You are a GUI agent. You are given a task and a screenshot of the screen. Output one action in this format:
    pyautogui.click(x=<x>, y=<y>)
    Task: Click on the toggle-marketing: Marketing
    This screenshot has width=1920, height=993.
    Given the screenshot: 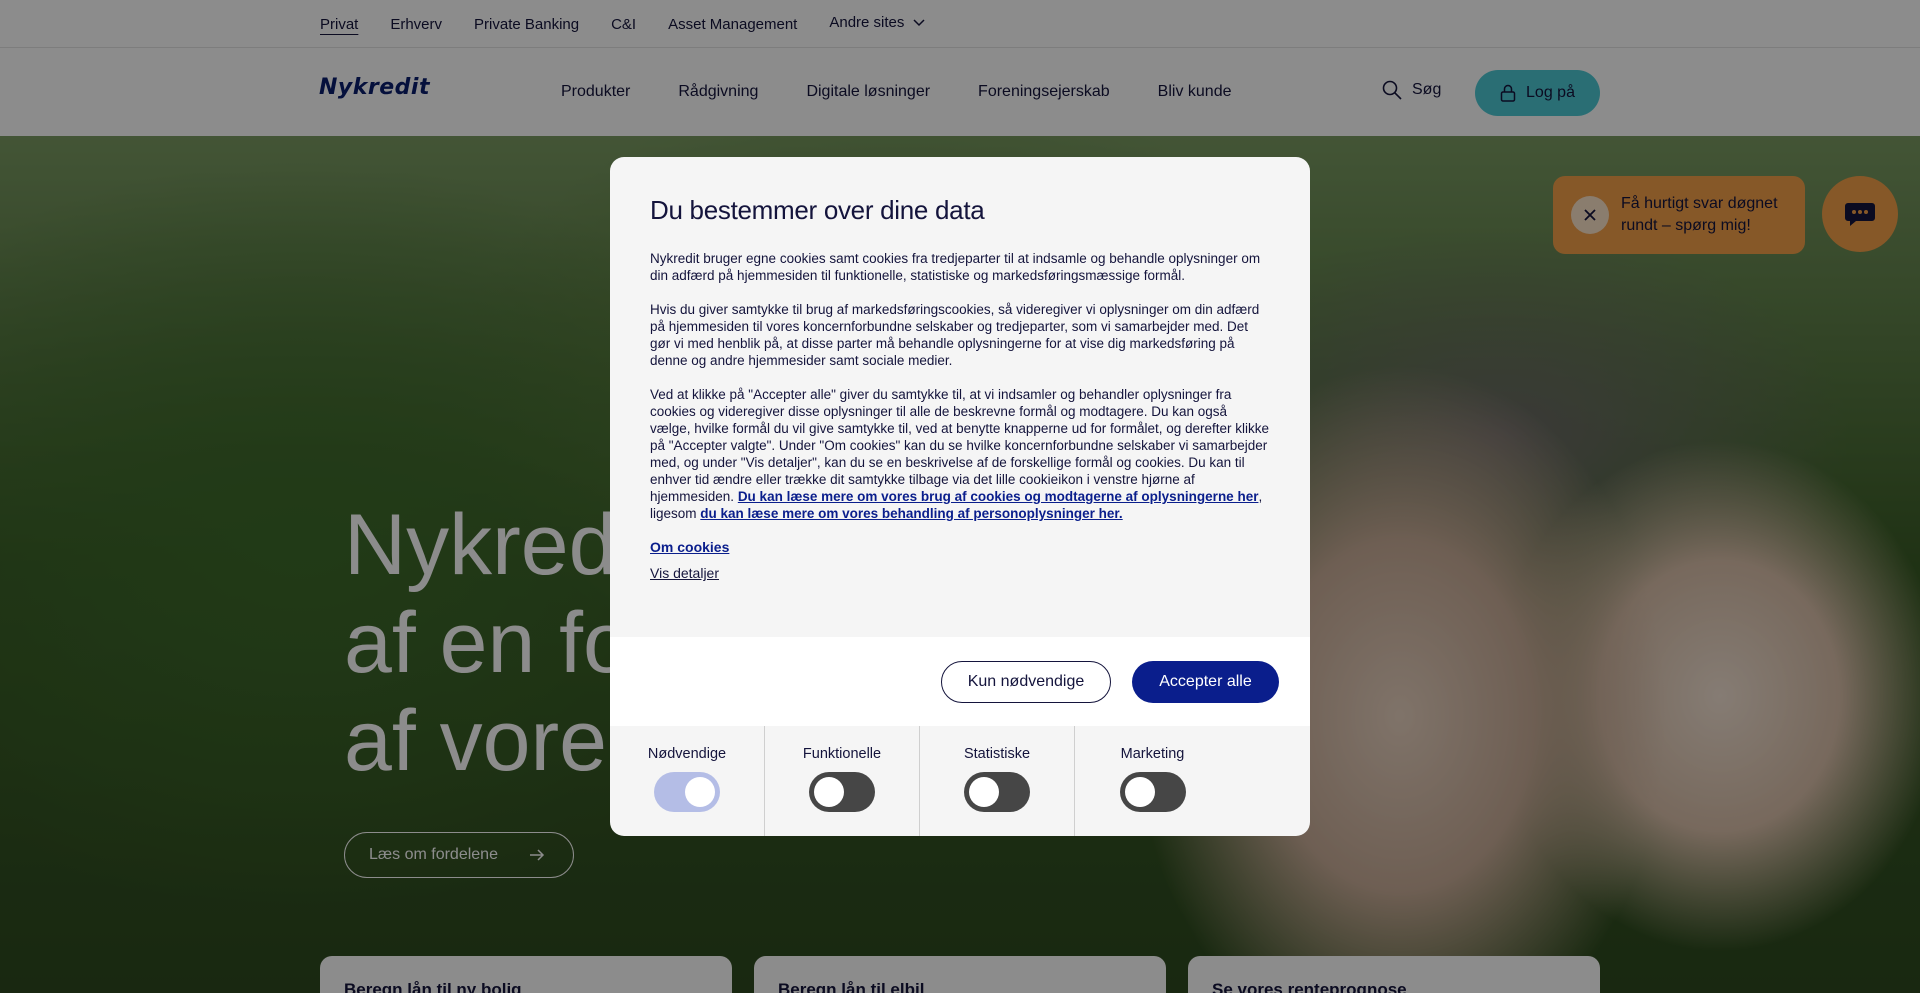 What is the action you would take?
    pyautogui.click(x=1152, y=781)
    